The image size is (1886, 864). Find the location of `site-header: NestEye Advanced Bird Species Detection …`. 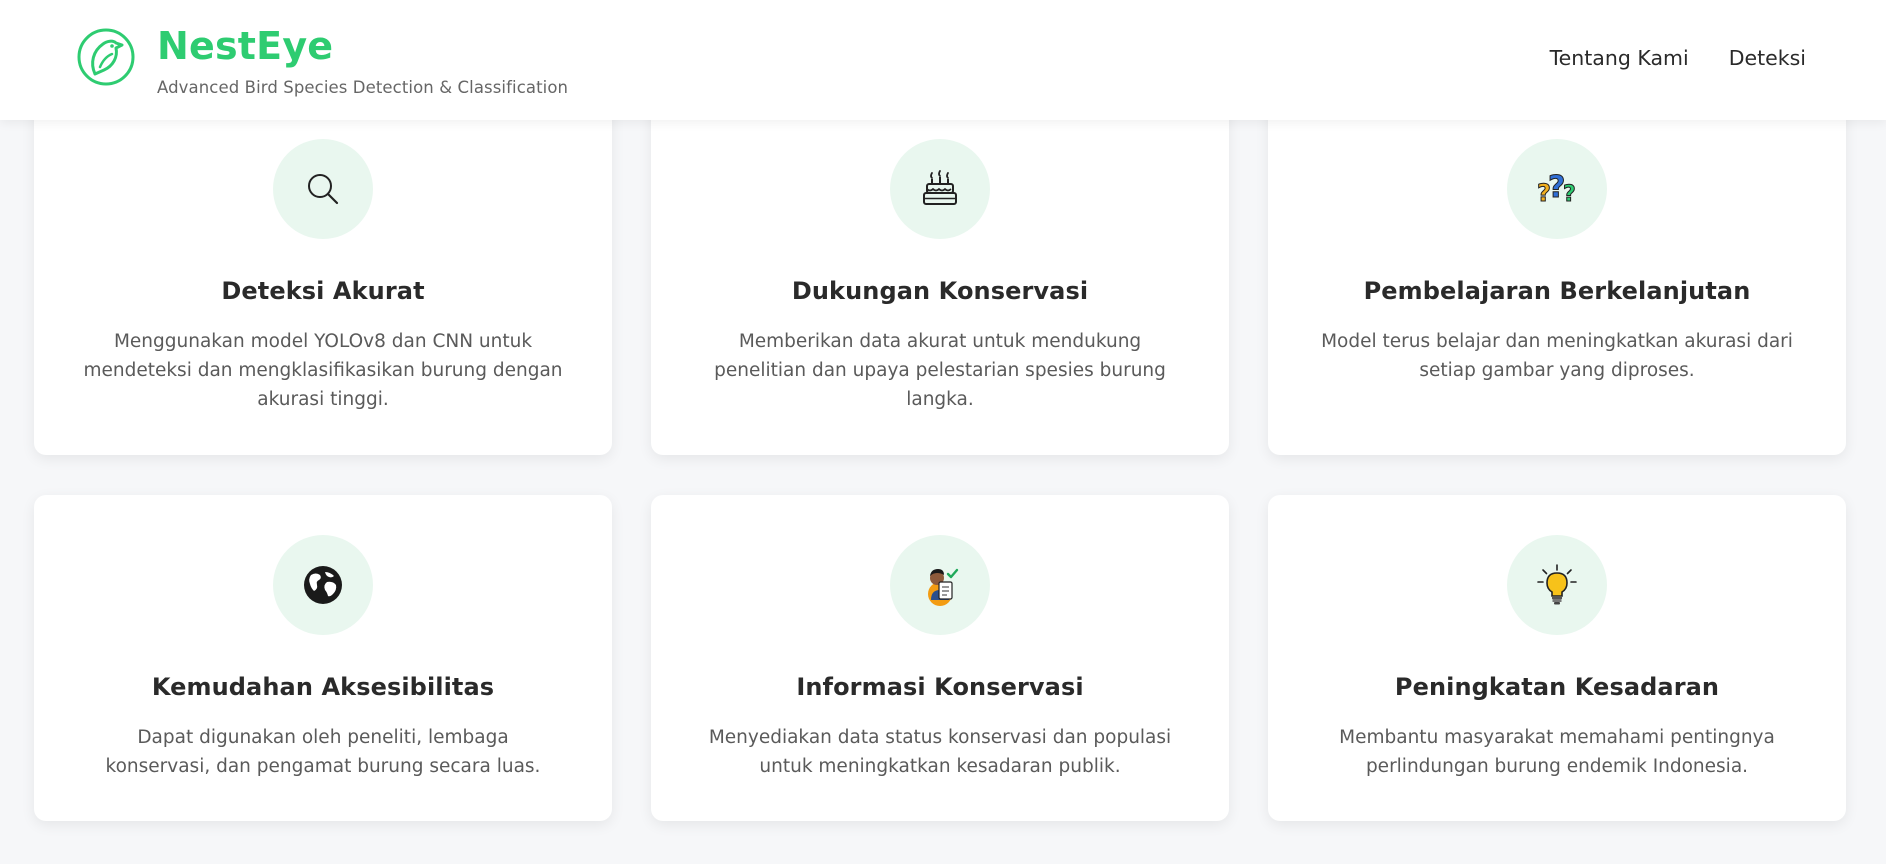

site-header: NestEye Advanced Bird Species Detection … is located at coordinates (943, 60).